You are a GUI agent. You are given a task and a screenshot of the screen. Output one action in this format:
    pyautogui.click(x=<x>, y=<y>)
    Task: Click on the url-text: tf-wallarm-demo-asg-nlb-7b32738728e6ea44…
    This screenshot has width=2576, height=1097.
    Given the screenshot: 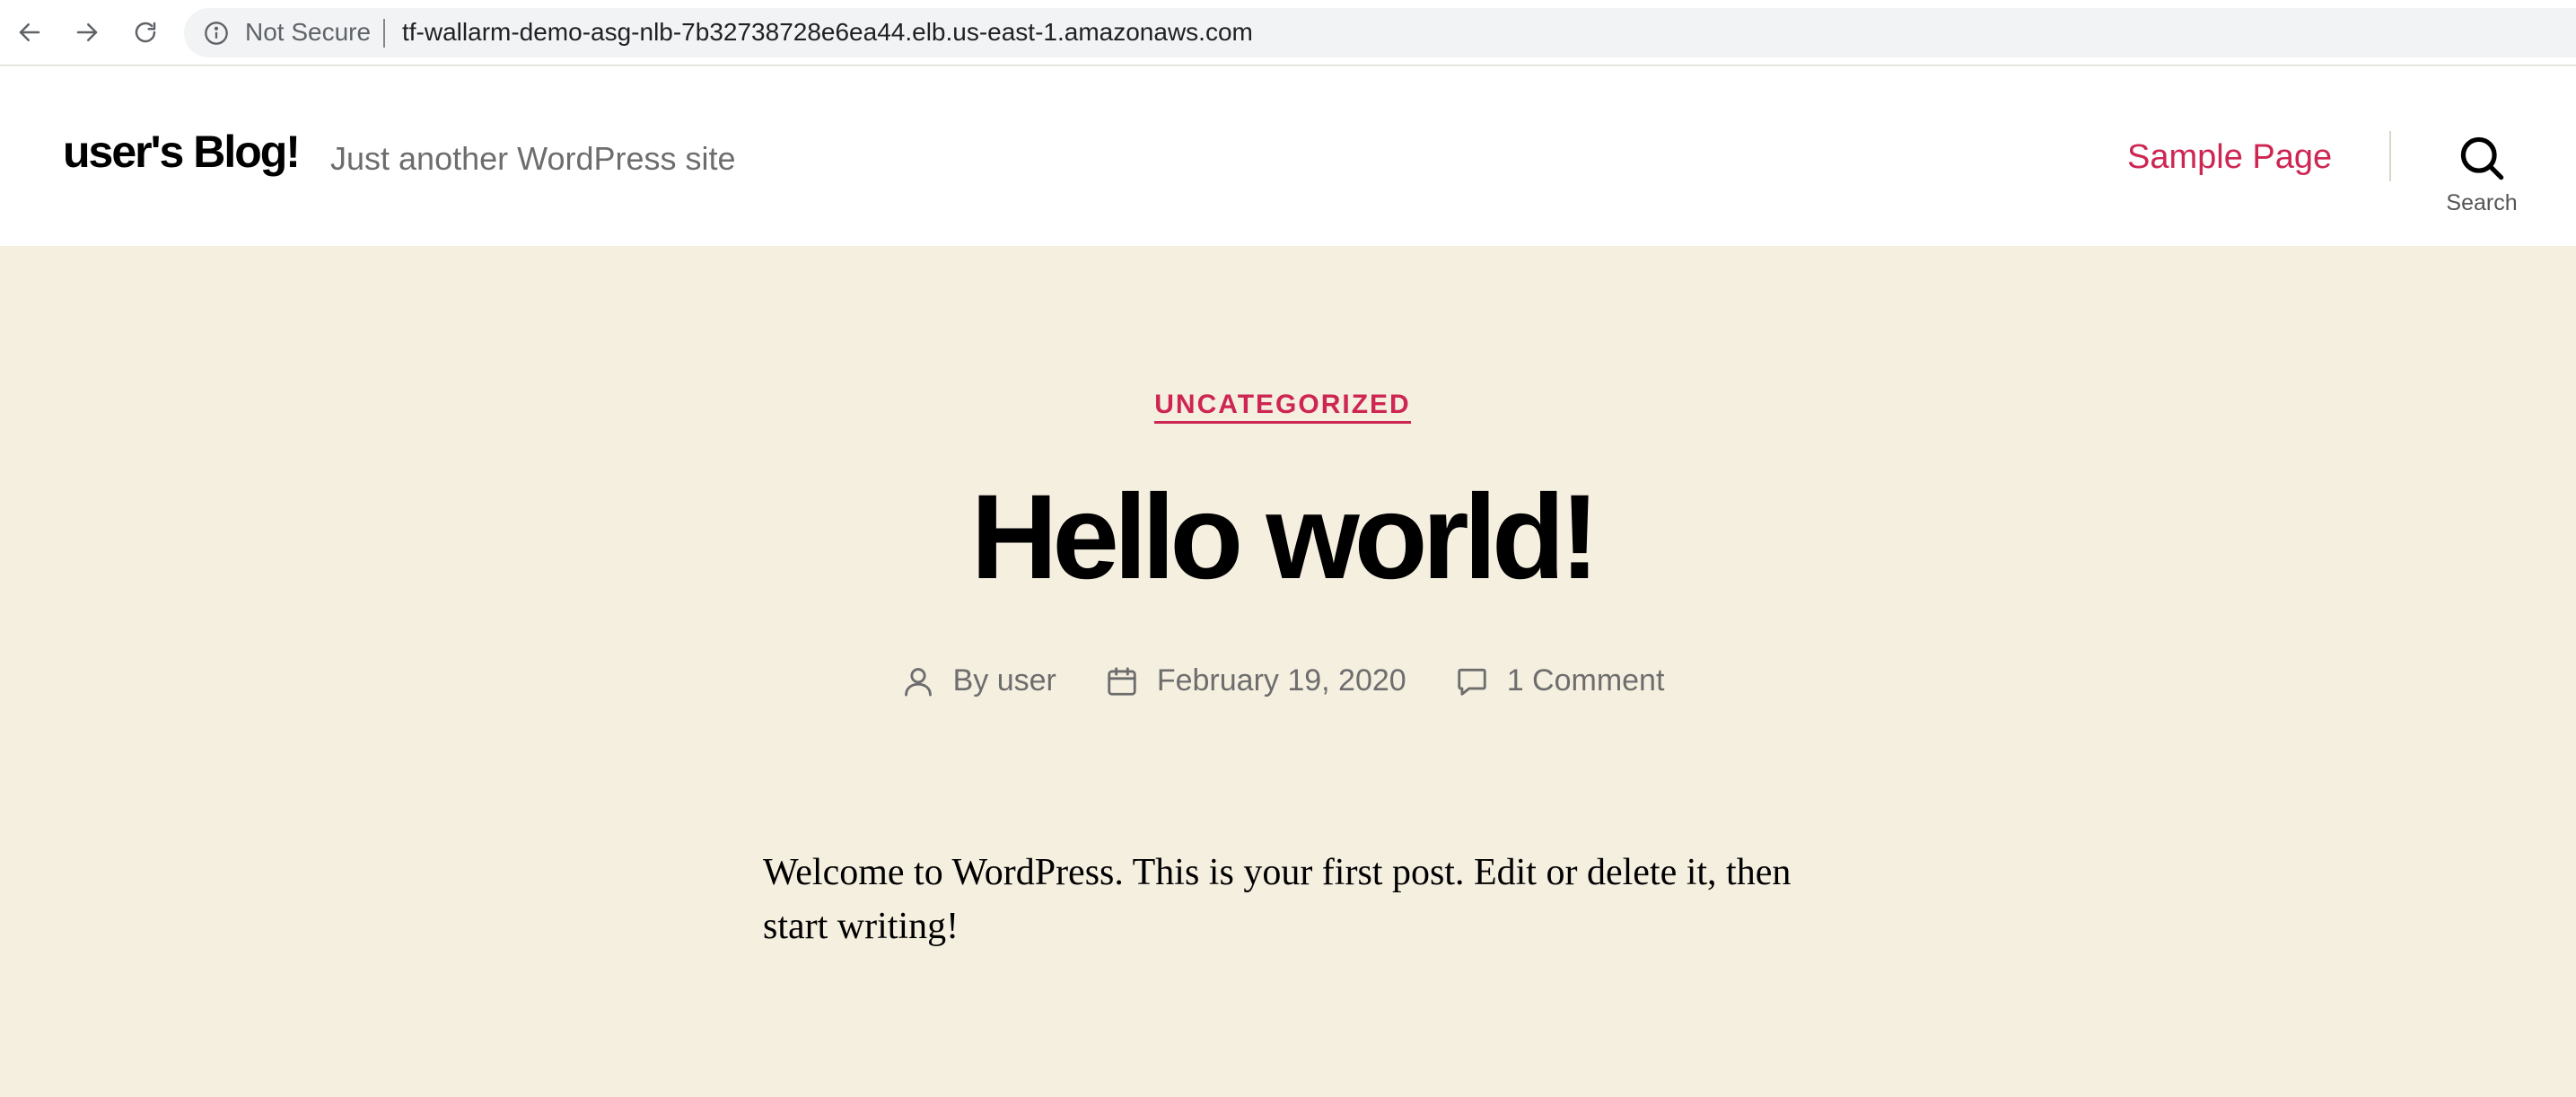 What is the action you would take?
    pyautogui.click(x=827, y=32)
    